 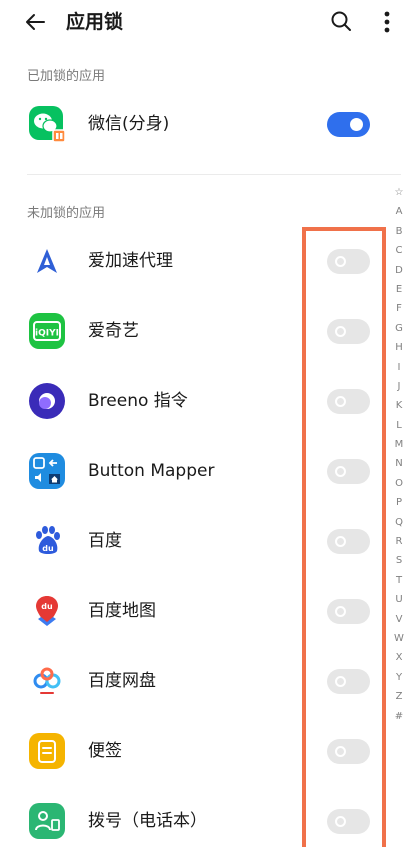 I want to click on section-divider, so click(x=214, y=174).